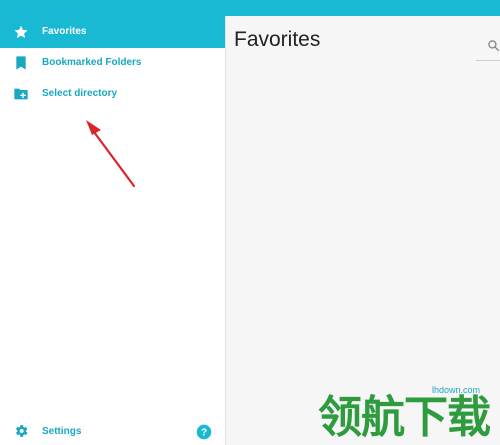 The height and width of the screenshot is (445, 500). What do you see at coordinates (112, 432) in the screenshot?
I see `settings-row: Settings ?` at bounding box center [112, 432].